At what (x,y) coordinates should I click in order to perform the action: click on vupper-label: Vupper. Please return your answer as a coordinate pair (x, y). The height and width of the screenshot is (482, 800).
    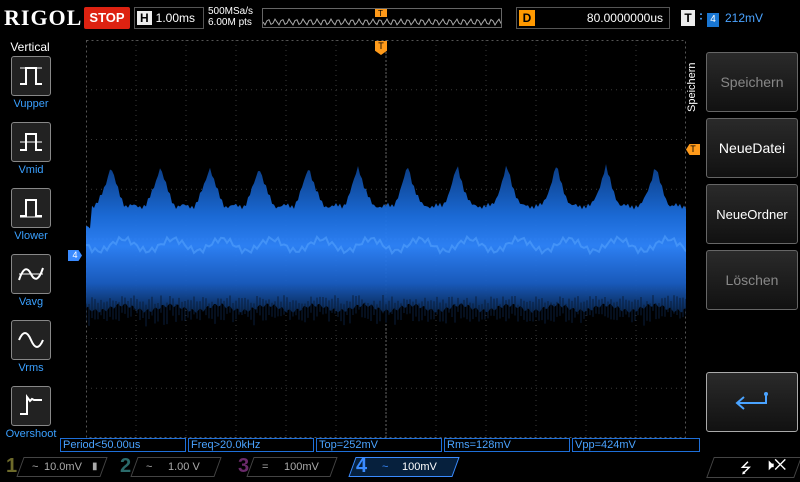
    Looking at the image, I should click on (31, 104).